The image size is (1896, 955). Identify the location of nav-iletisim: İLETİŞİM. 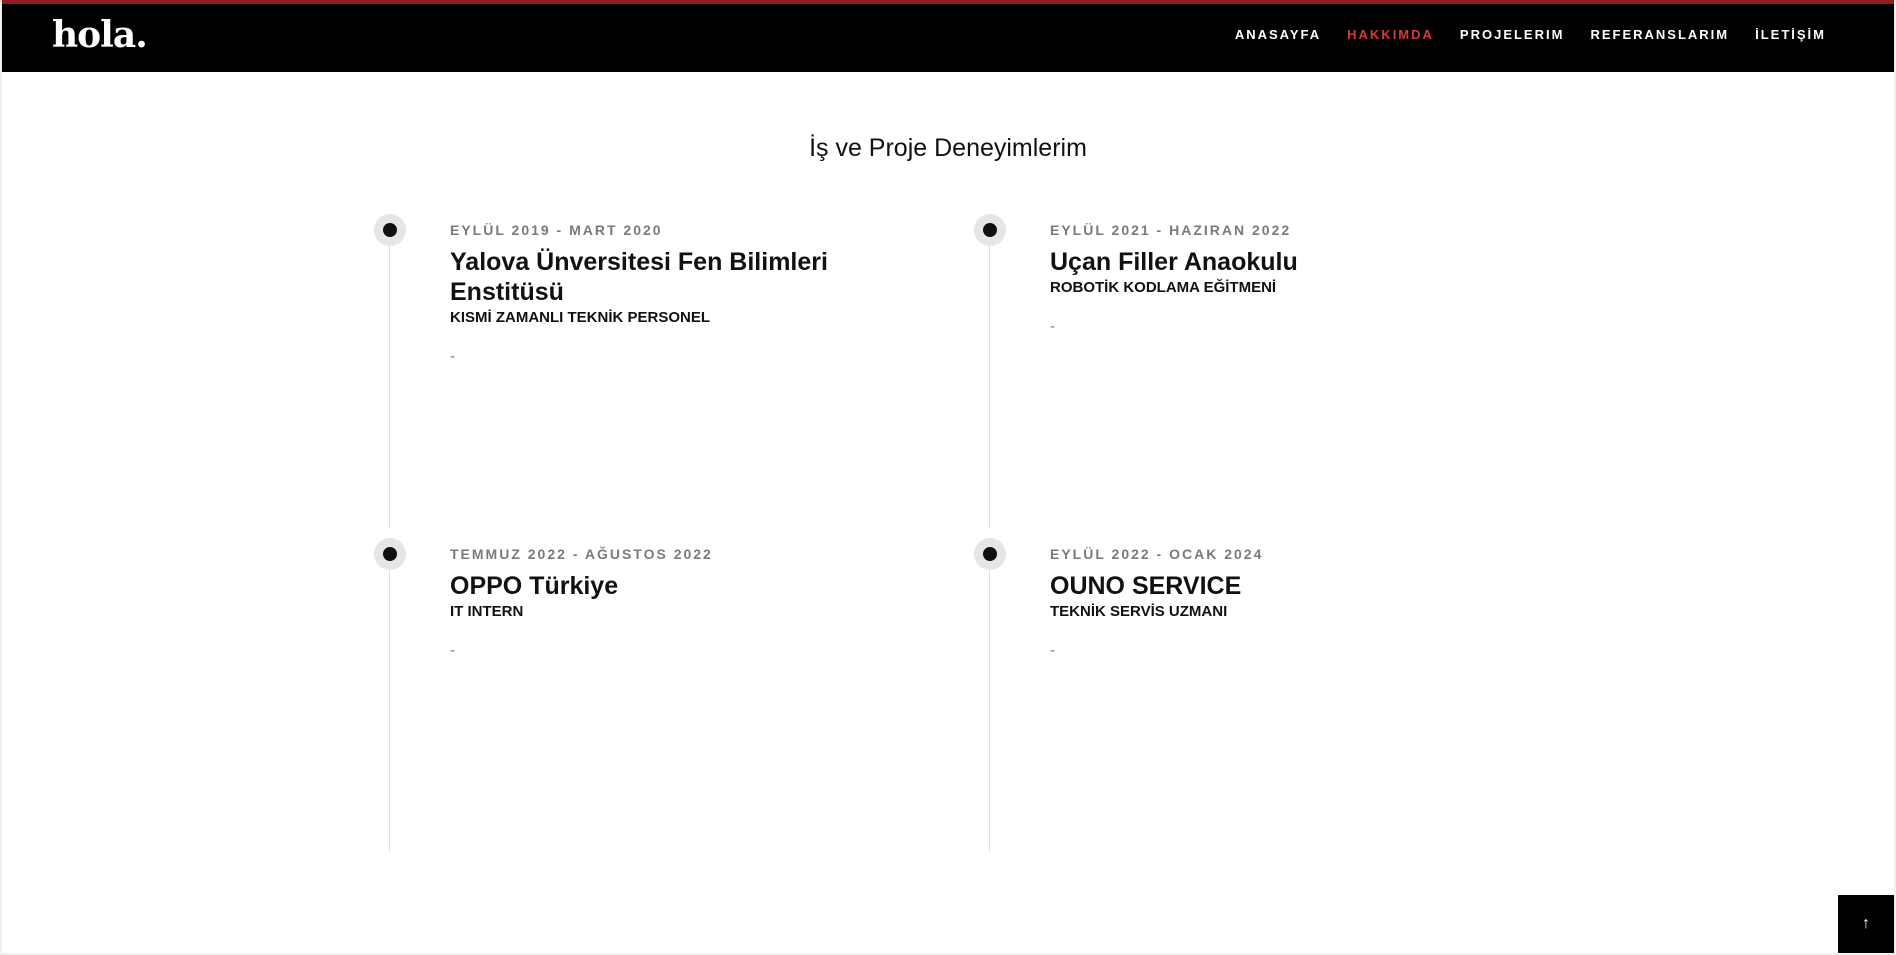
(1790, 34).